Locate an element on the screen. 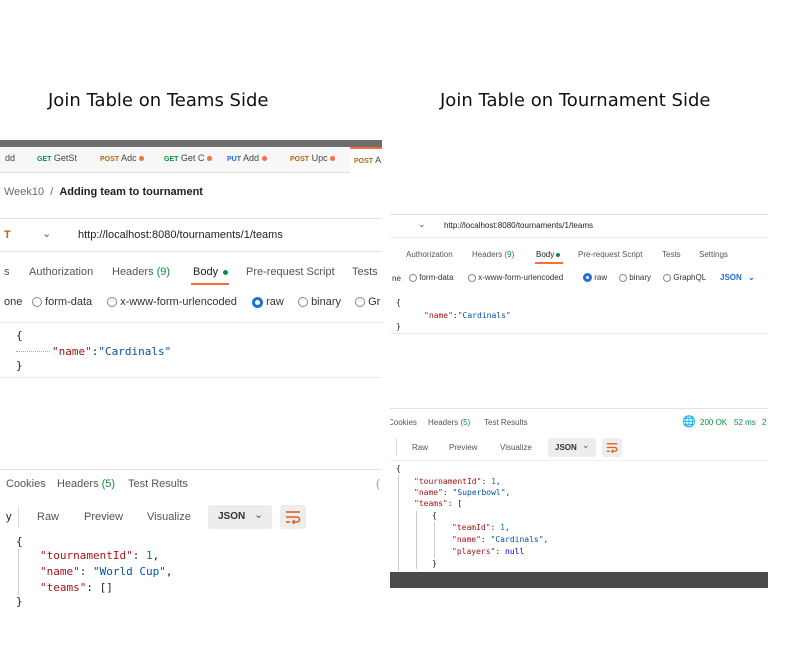  unsaved-dot-icon is located at coordinates (209, 158).